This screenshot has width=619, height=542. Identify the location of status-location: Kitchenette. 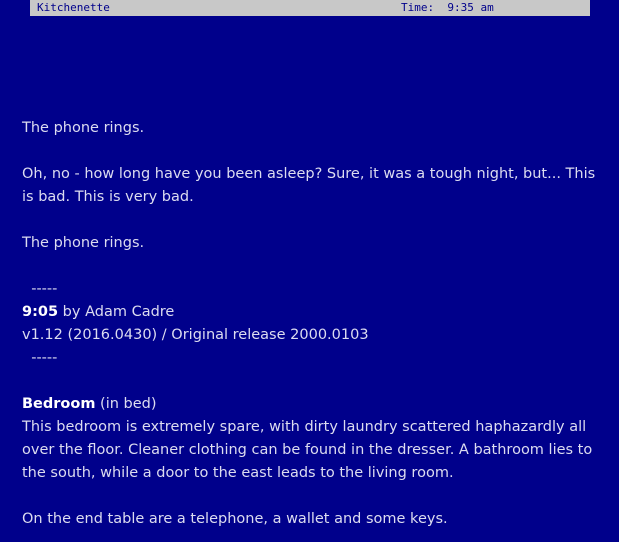
(73, 7).